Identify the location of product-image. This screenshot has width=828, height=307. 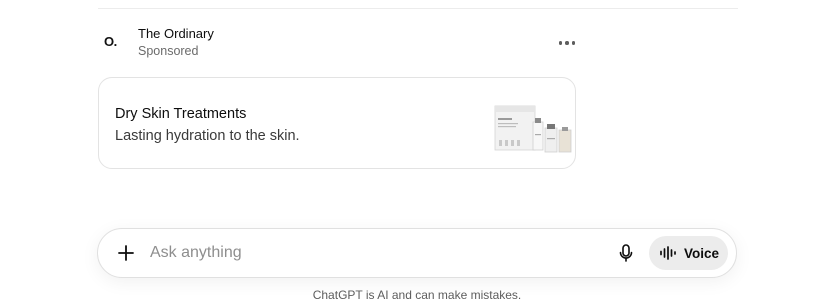
(533, 129).